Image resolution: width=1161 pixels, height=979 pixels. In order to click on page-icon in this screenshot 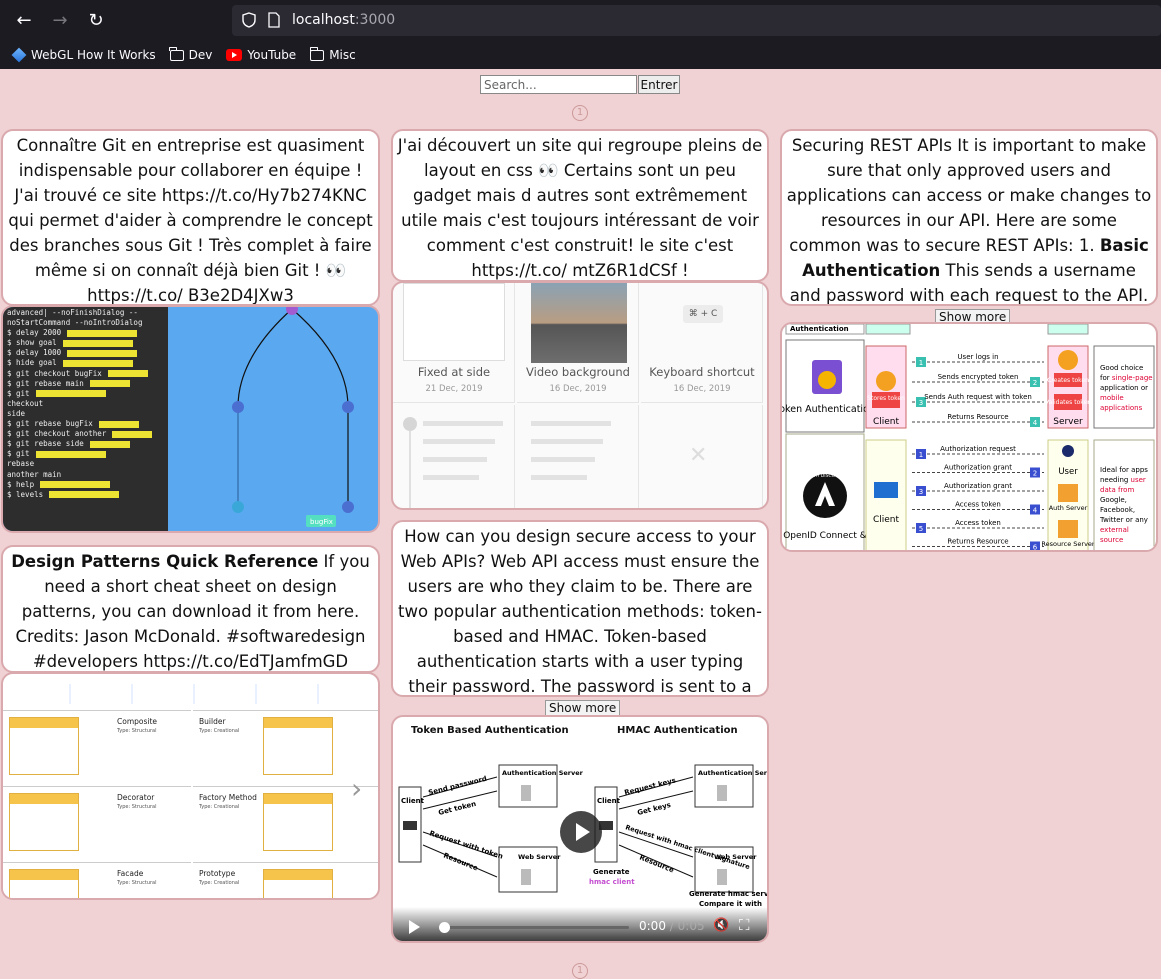, I will do `click(274, 20)`.